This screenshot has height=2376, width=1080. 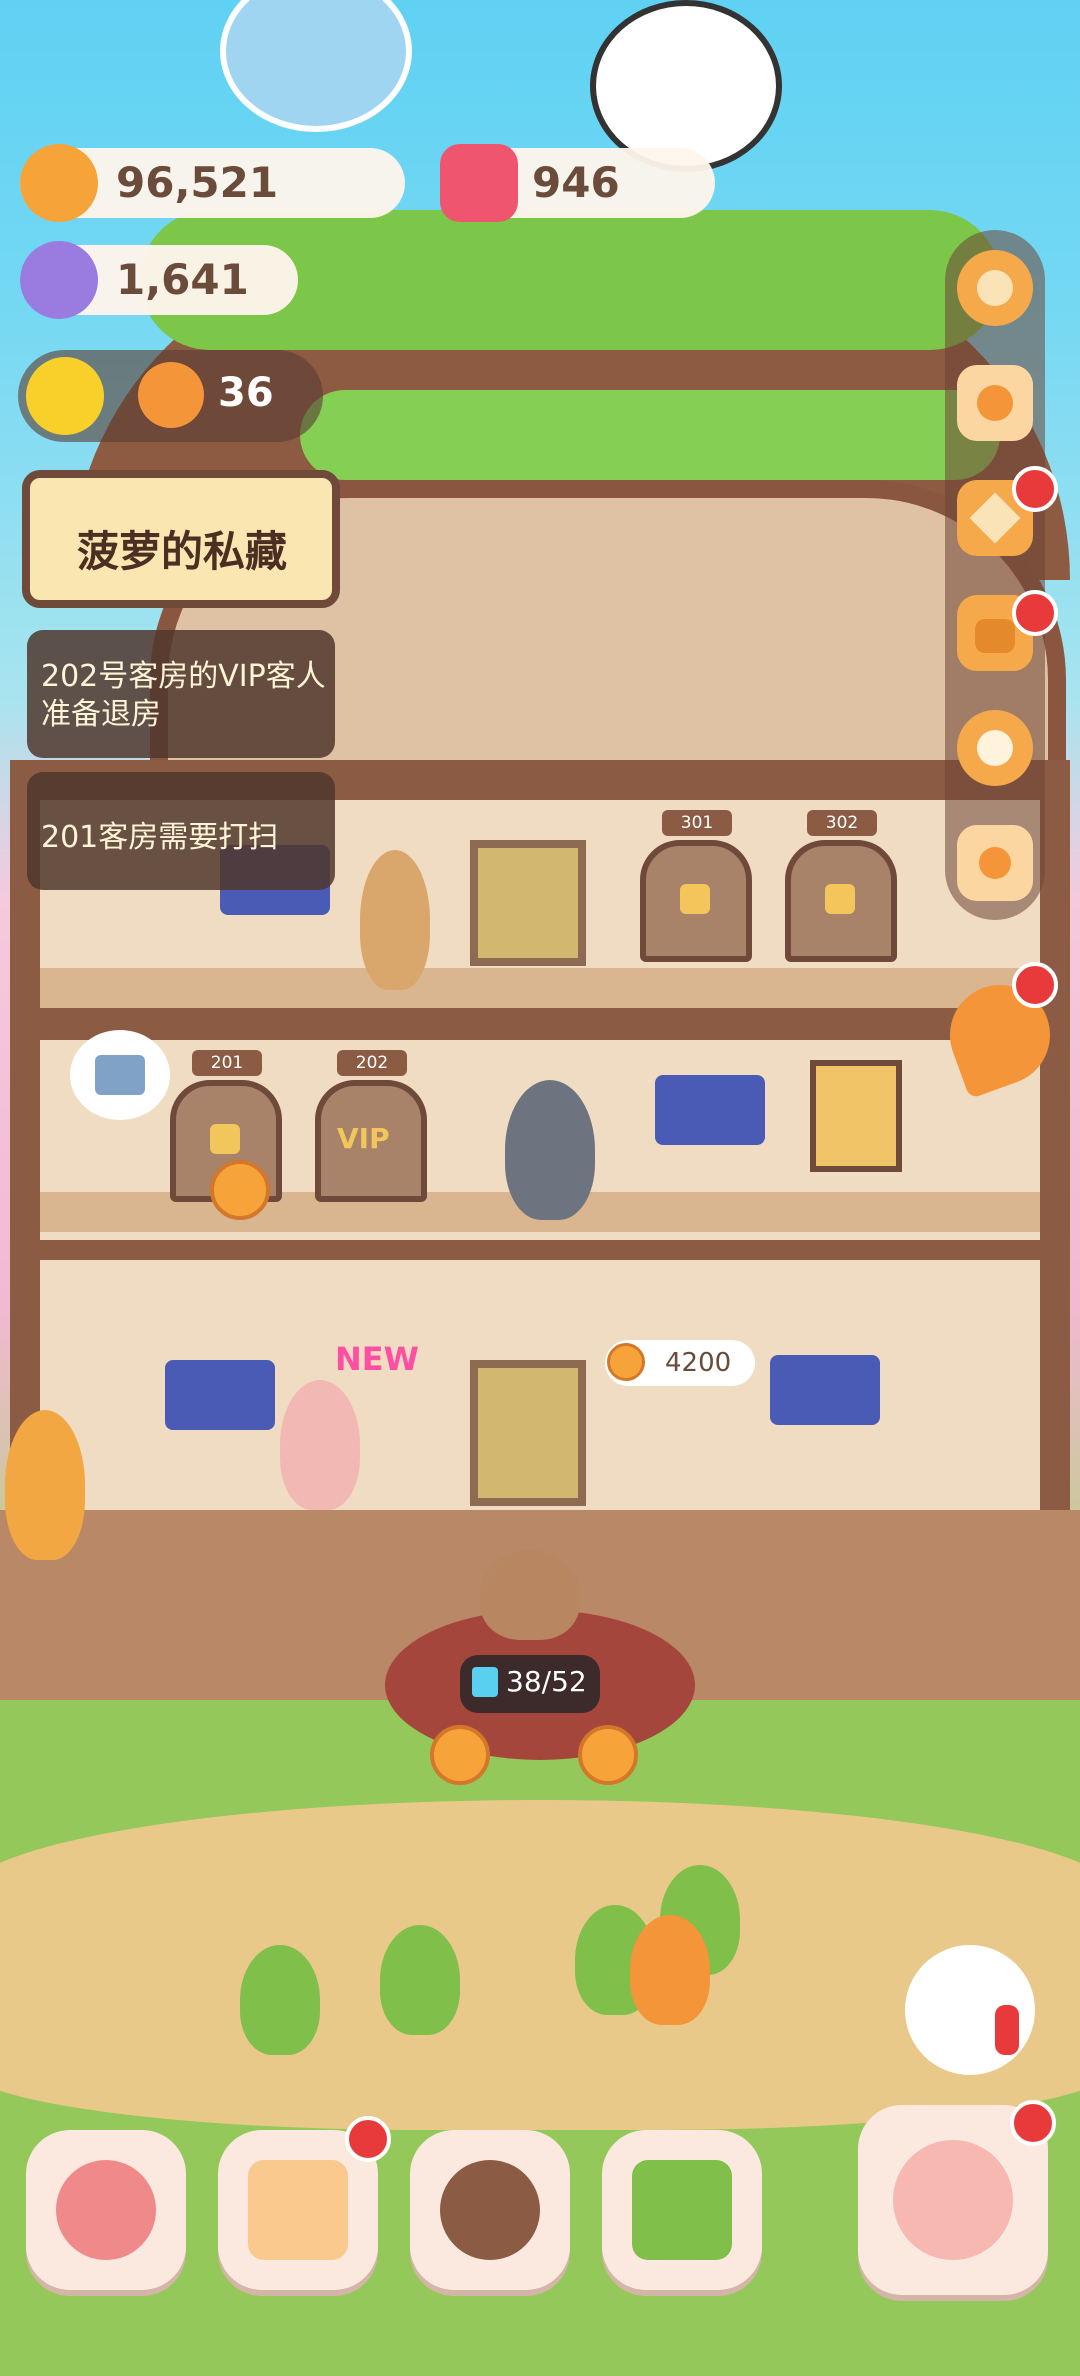 I want to click on gem-counter: 1,641, so click(x=159, y=280).